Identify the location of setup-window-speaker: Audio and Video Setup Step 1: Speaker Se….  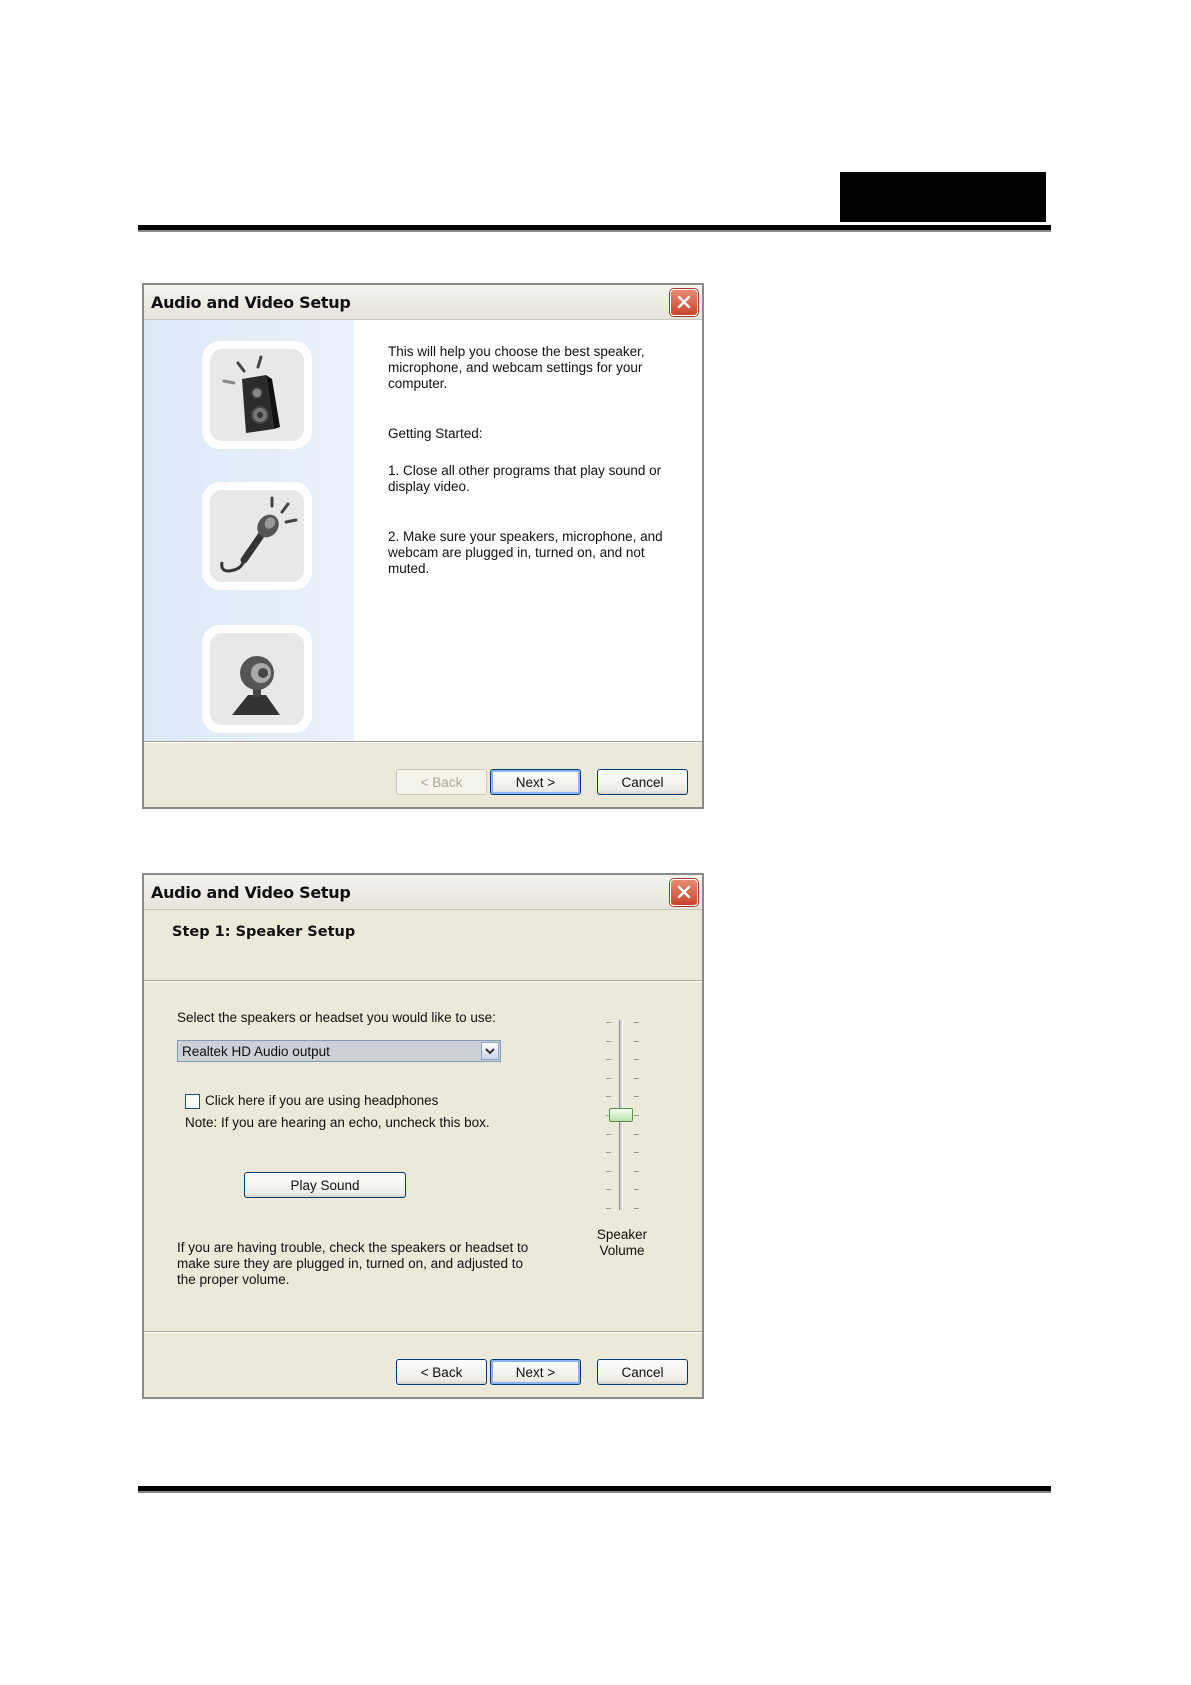
(423, 1136).